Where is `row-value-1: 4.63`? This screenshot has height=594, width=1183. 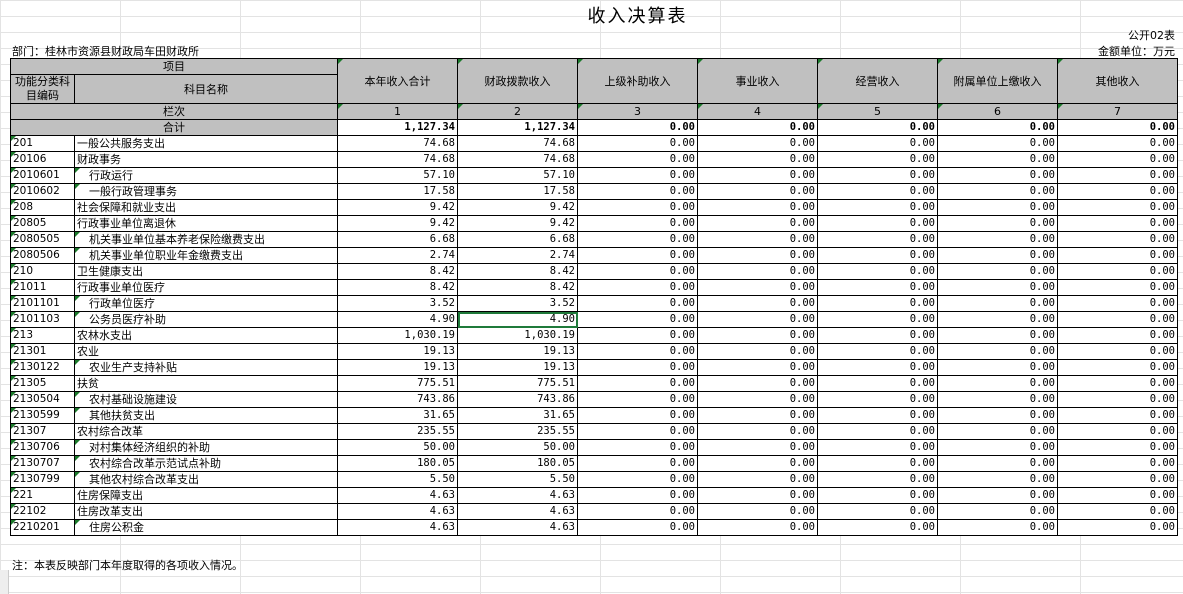 row-value-1: 4.63 is located at coordinates (397, 527).